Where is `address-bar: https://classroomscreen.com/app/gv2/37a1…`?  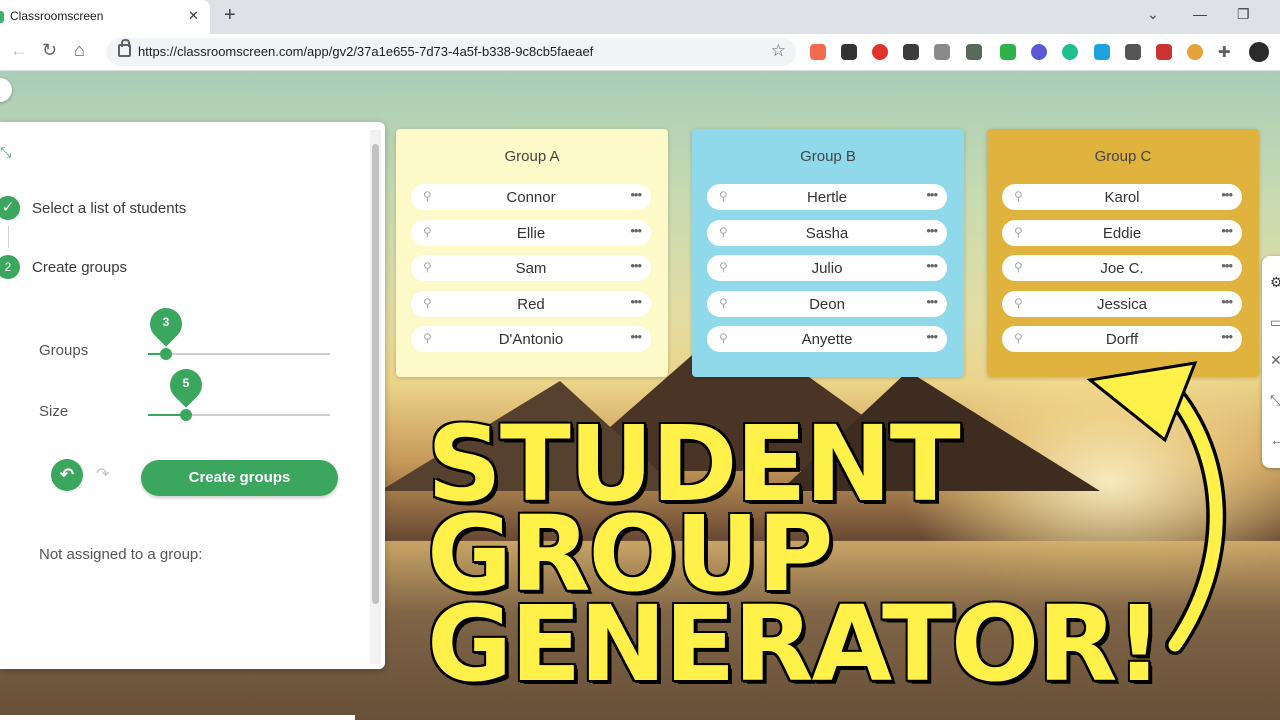
address-bar: https://classroomscreen.com/app/gv2/37a1… is located at coordinates (451, 52).